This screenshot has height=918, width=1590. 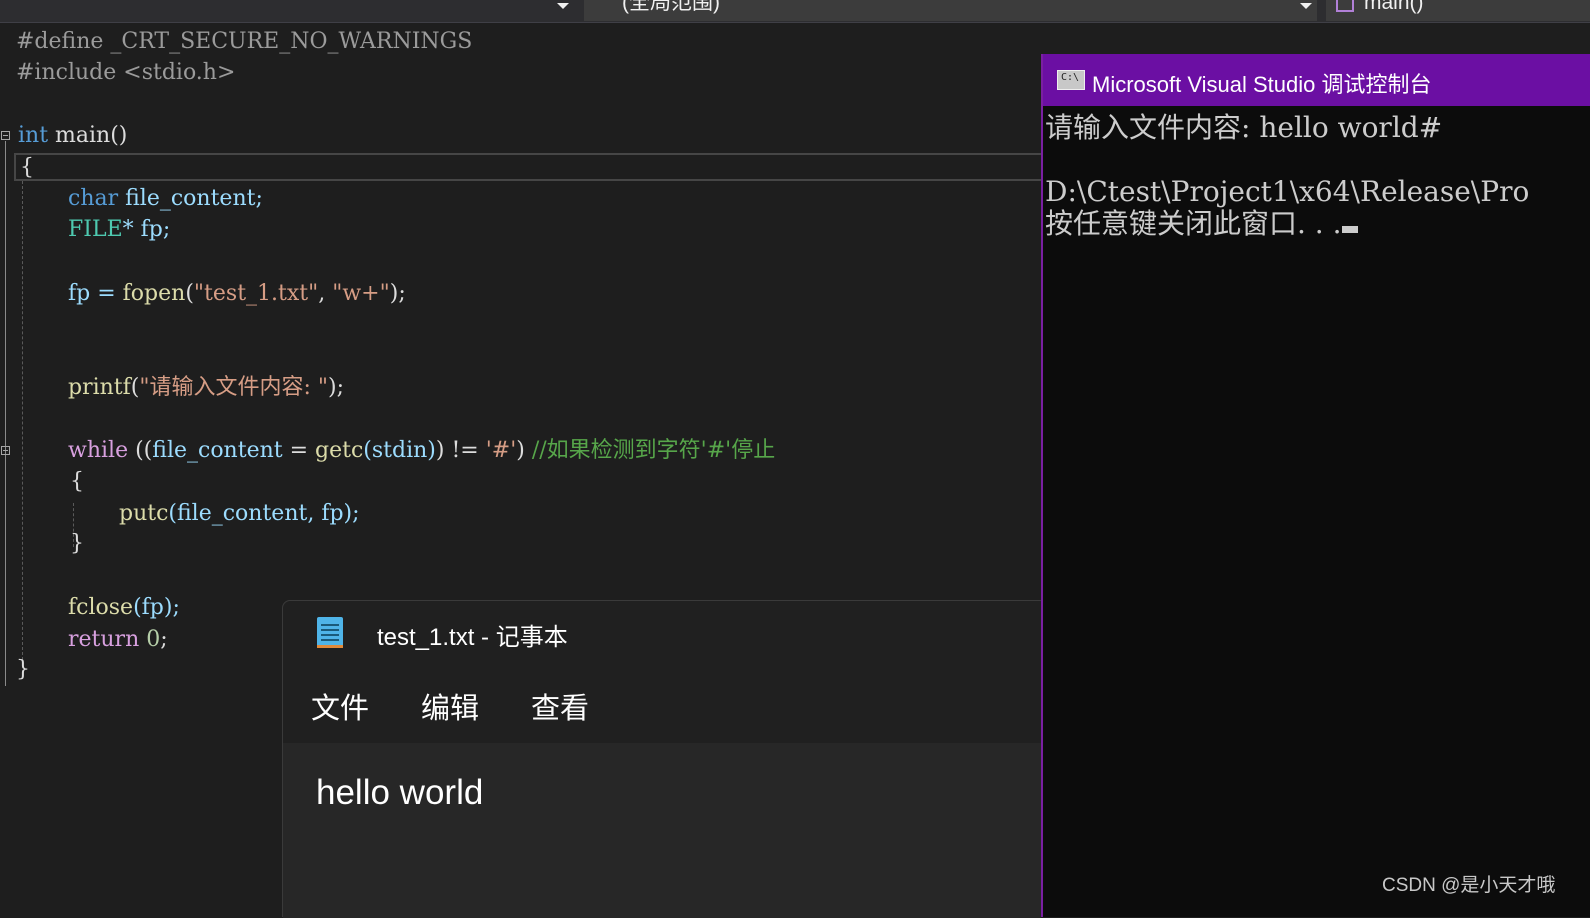 I want to click on comma: ,, so click(x=325, y=293).